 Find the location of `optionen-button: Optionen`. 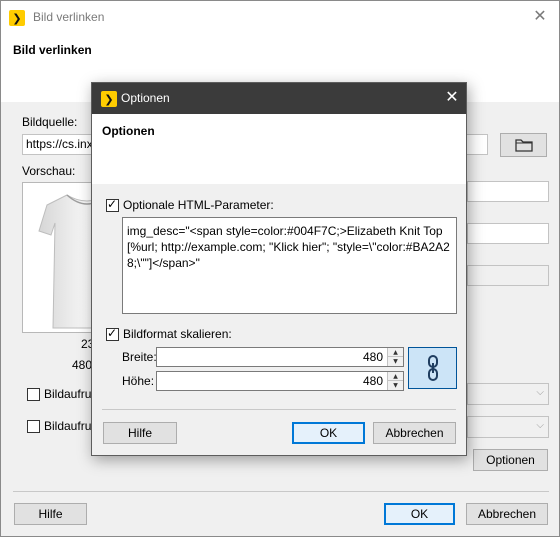

optionen-button: Optionen is located at coordinates (510, 460).